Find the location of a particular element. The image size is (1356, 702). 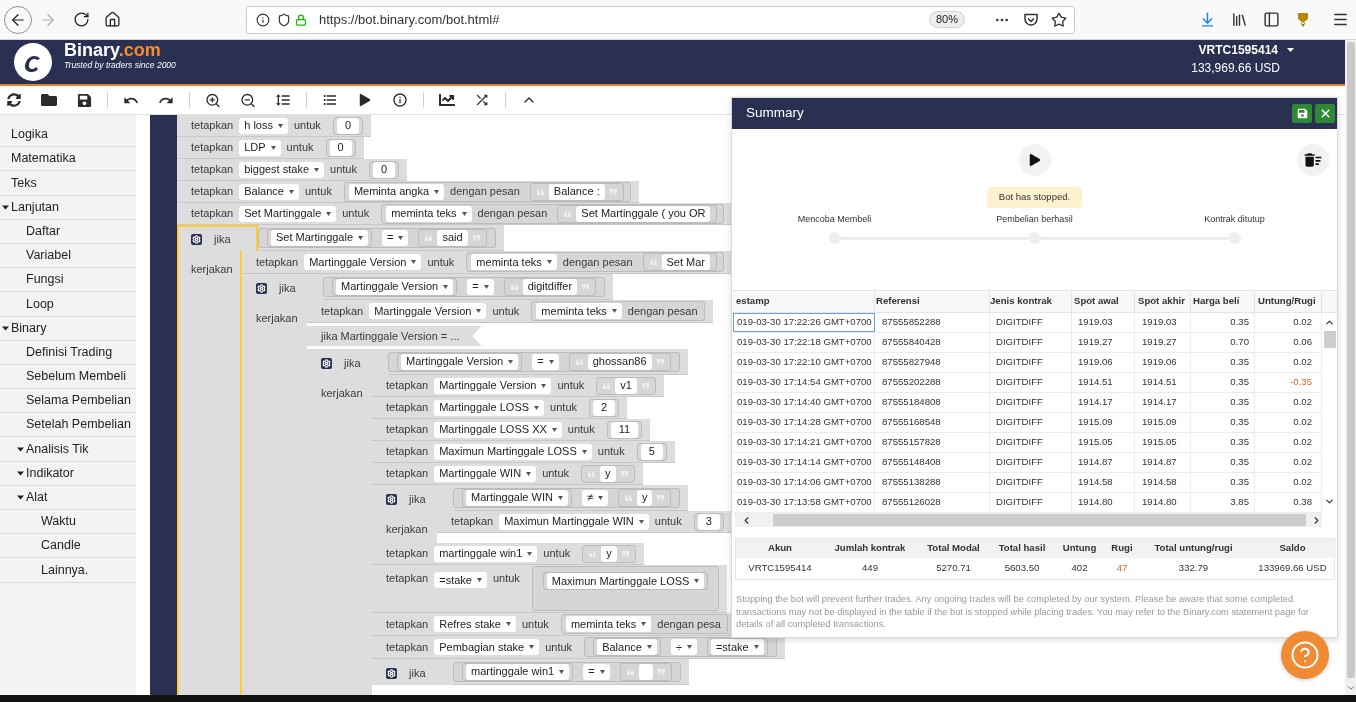

lock-icon is located at coordinates (301, 19).